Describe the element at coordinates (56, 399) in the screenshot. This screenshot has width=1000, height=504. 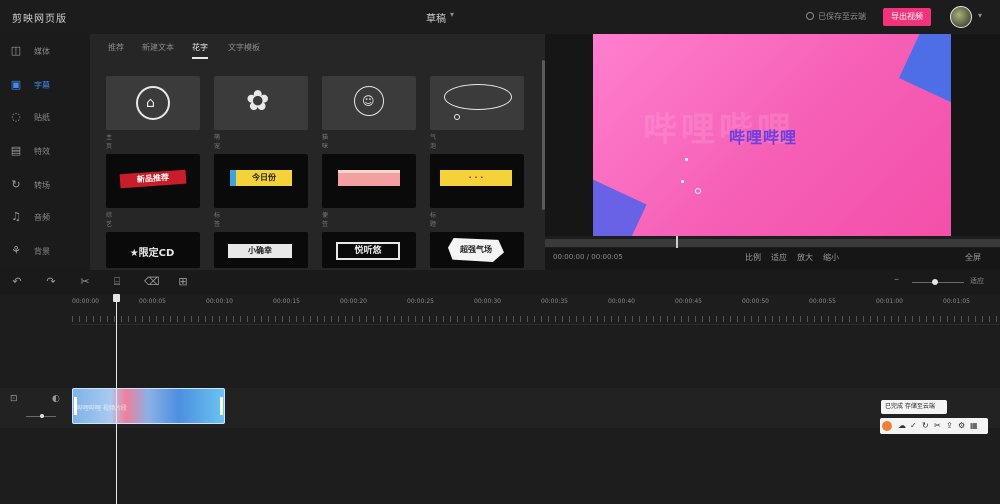
I see `track-mute-icon: ◐` at that location.